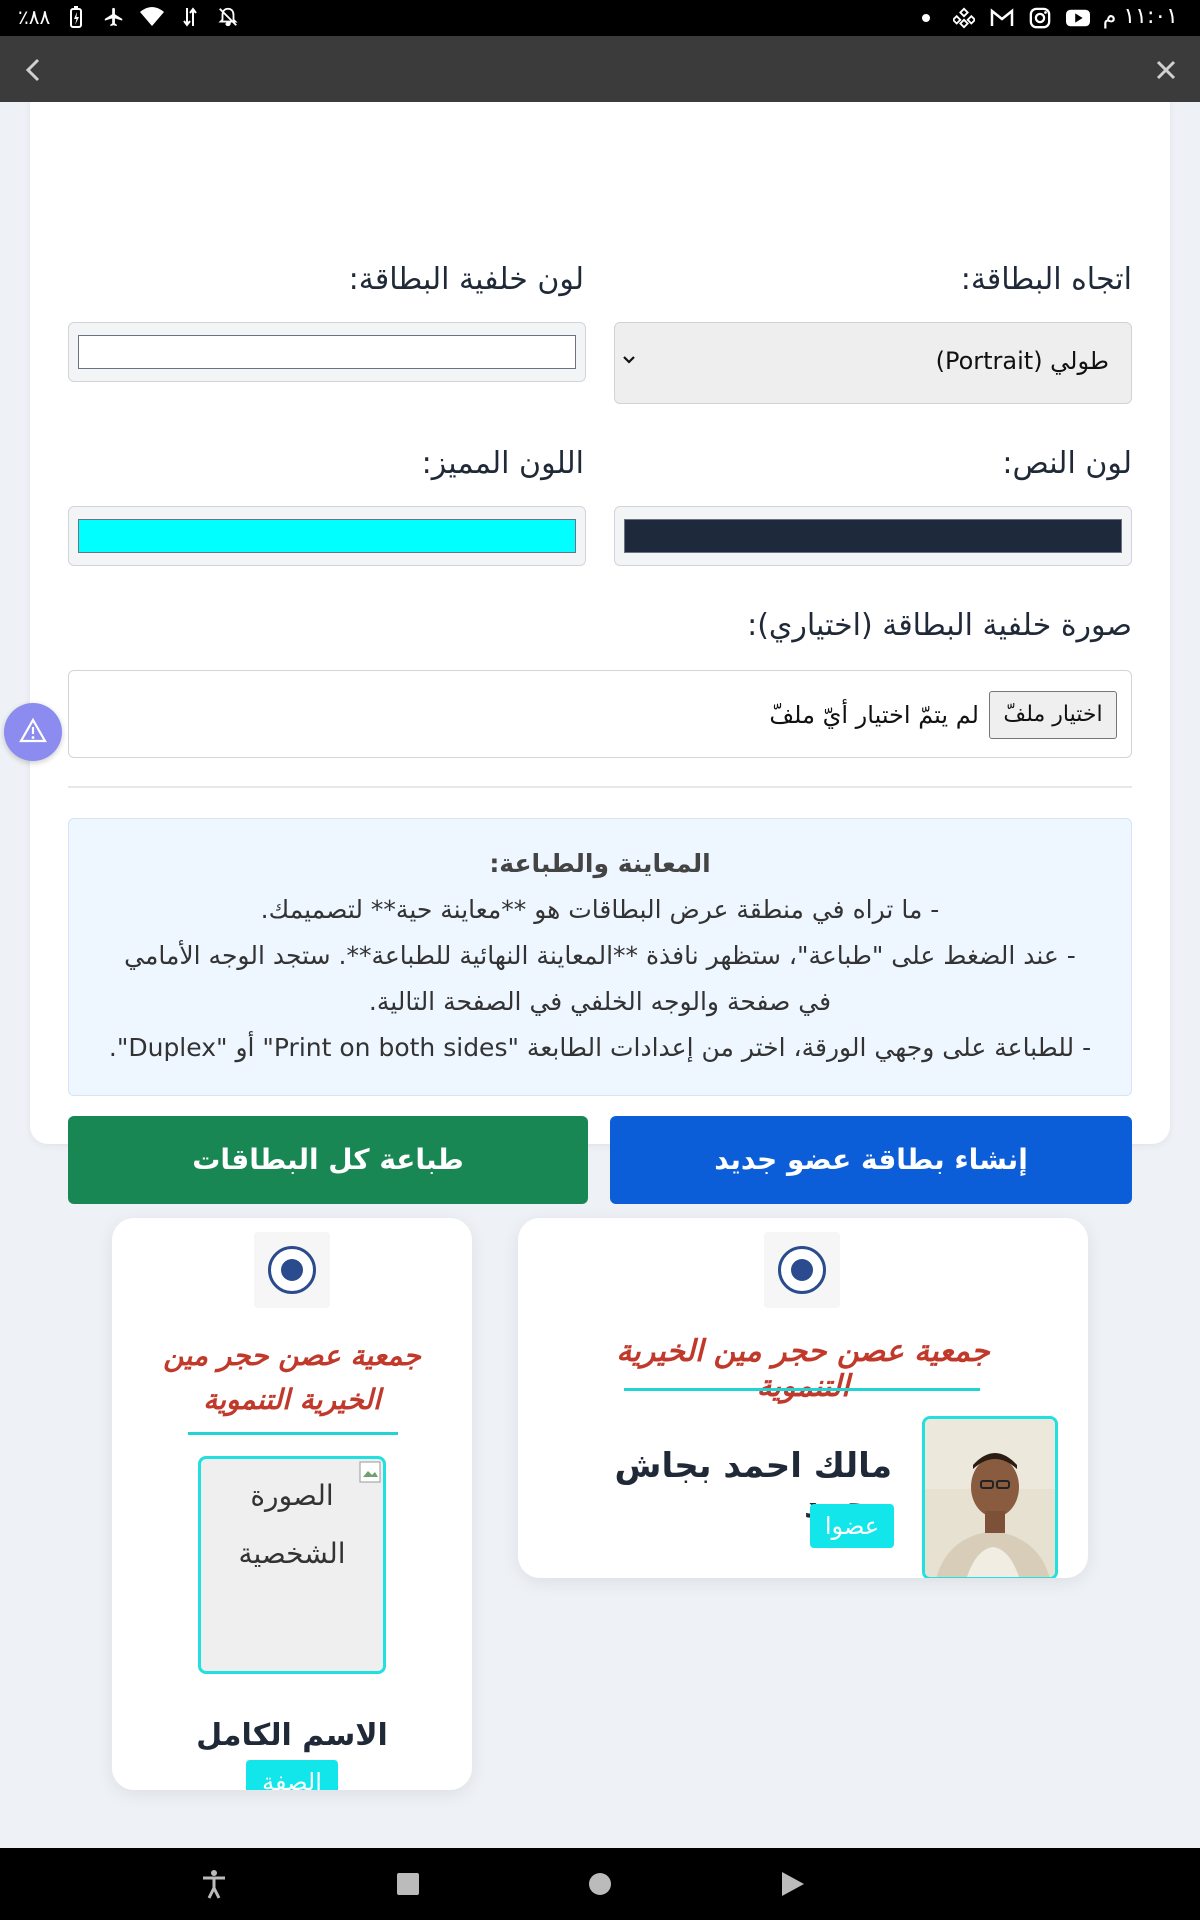  Describe the element at coordinates (873, 363) in the screenshot. I see `orientation-select: طولي (Portrait)` at that location.